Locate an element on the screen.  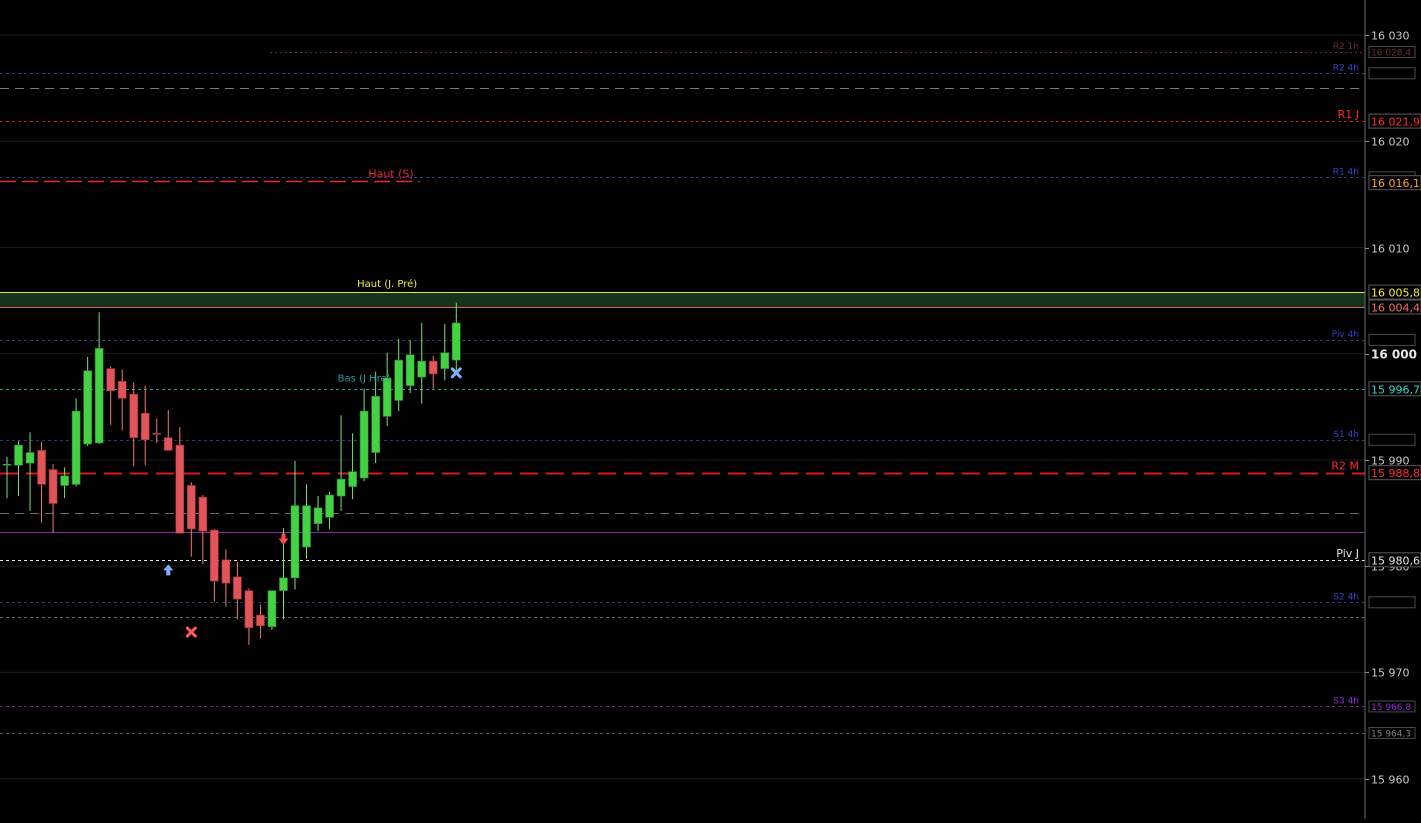
axis-tick-label: 16 010 is located at coordinates (1390, 249).